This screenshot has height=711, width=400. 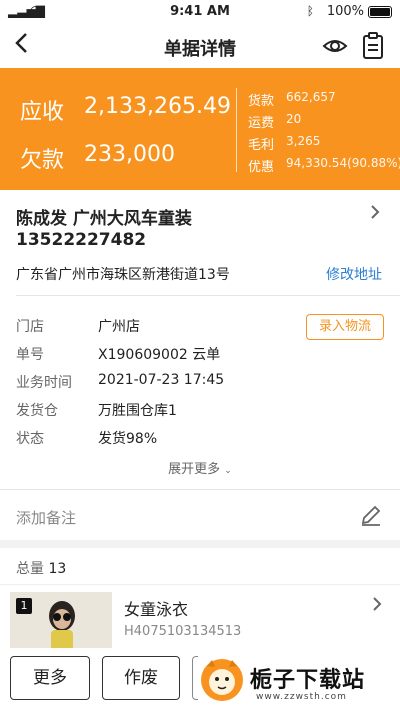 I want to click on gross-profit-value: 3,265, so click(x=303, y=141).